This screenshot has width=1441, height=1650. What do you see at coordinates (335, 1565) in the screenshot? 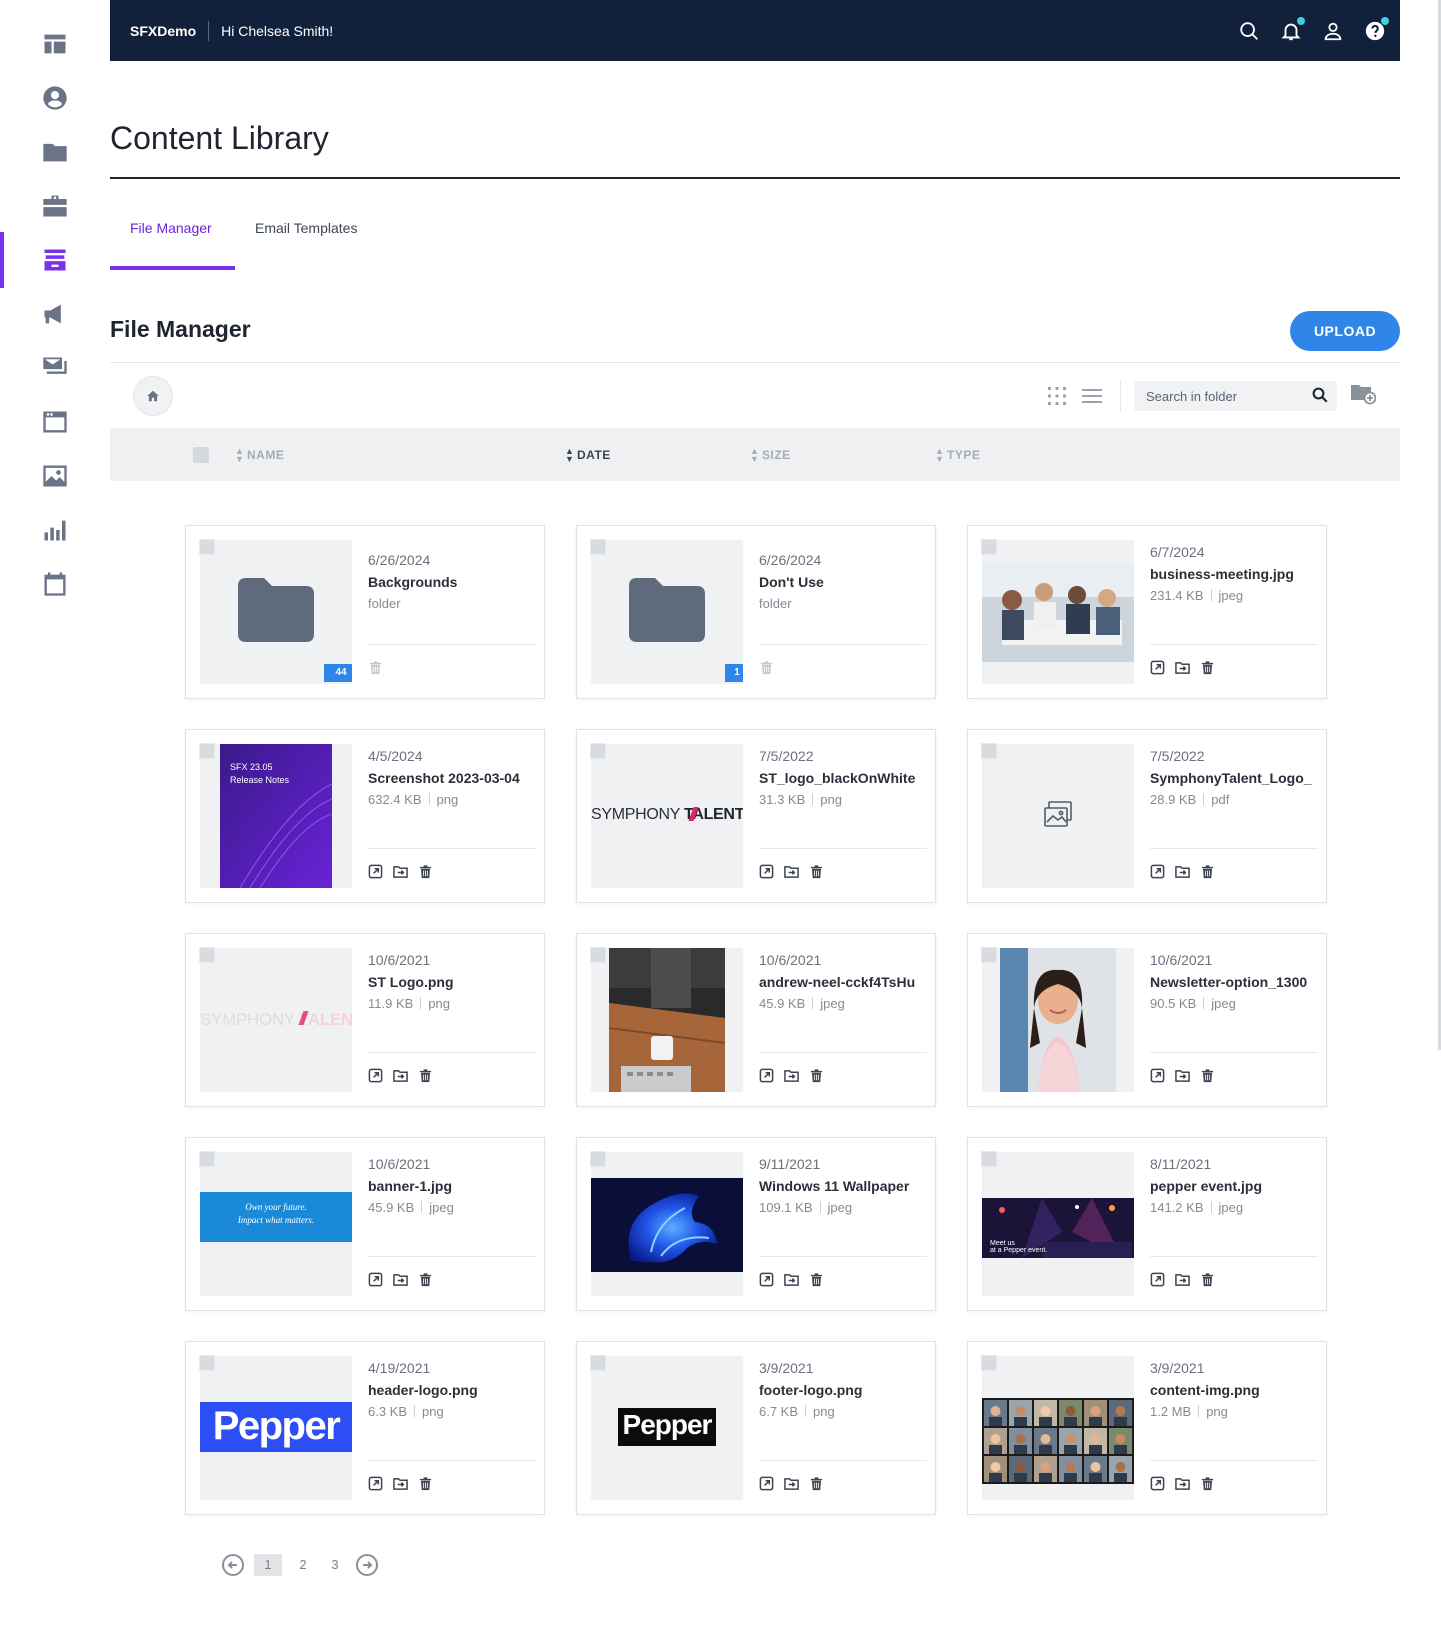
I see `page-3: 3` at bounding box center [335, 1565].